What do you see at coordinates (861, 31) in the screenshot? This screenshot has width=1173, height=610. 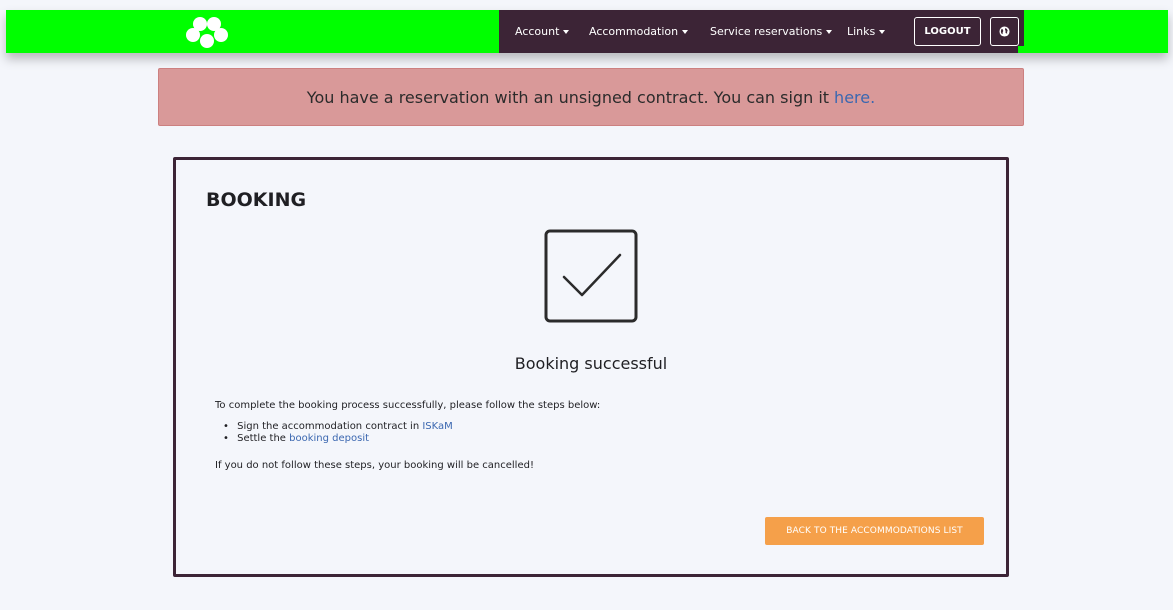 I see `nav-links-label: Links` at bounding box center [861, 31].